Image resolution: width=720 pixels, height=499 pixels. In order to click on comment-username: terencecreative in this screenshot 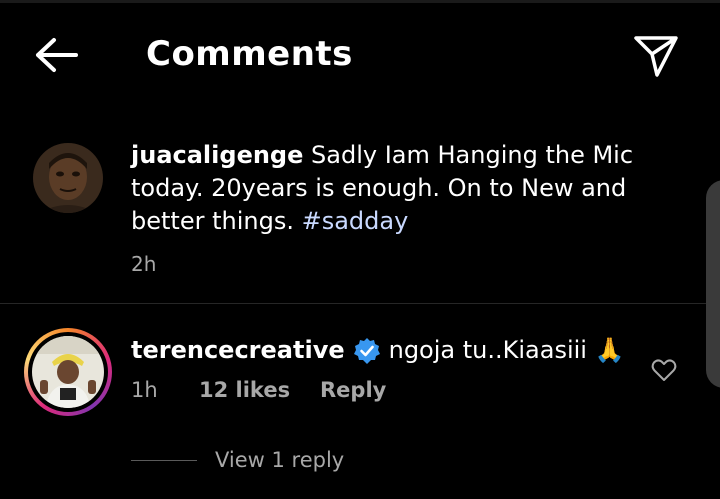, I will do `click(238, 350)`.